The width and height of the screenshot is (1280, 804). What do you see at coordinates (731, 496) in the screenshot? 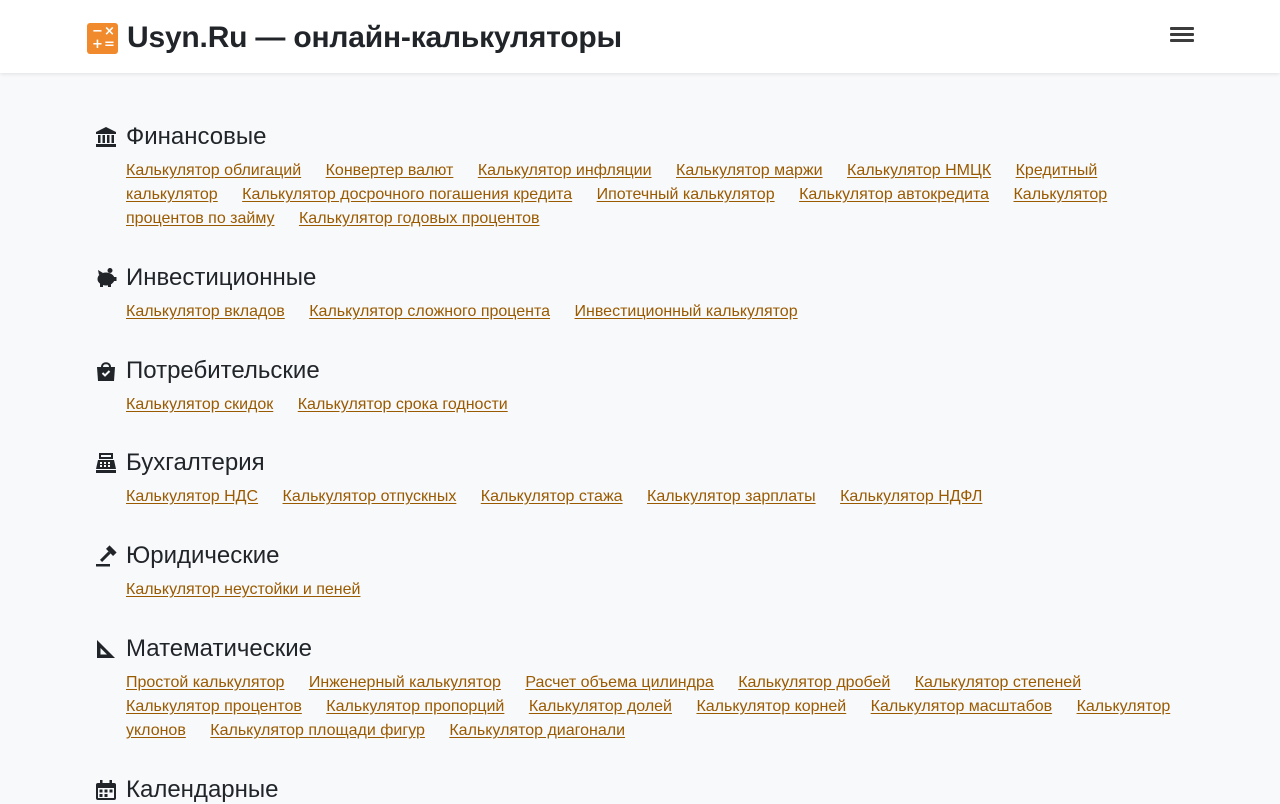
I see `calc-link-salary: Калькулятор зарплаты` at bounding box center [731, 496].